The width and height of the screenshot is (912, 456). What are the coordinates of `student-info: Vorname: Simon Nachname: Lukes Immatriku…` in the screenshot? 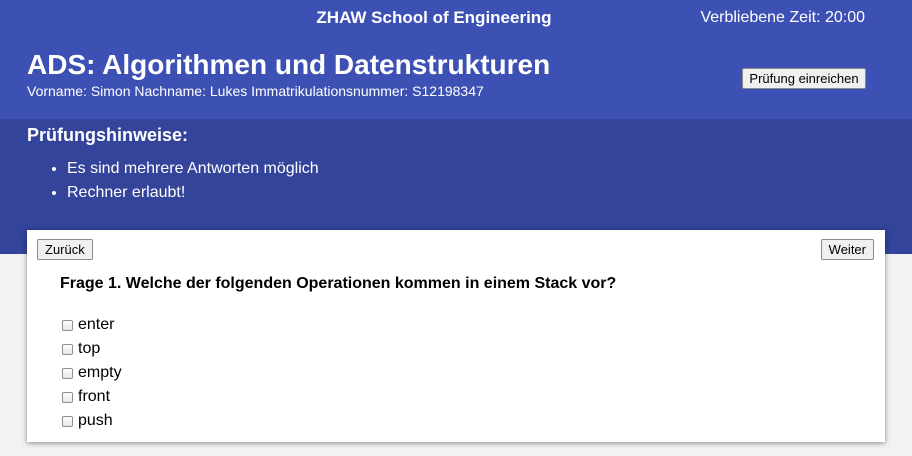 It's located at (255, 91).